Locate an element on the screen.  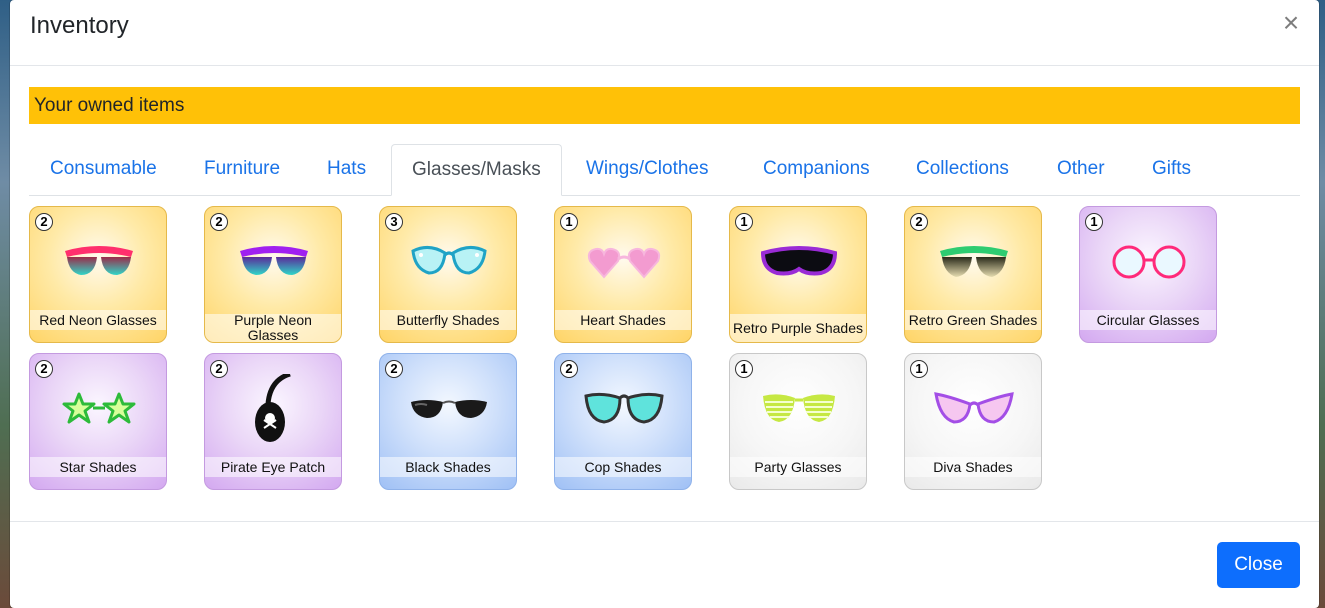
circular-glasses-icon is located at coordinates (1149, 262).